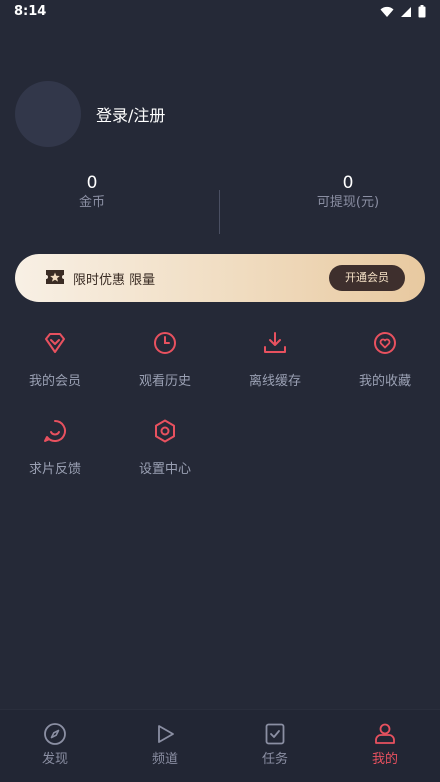 This screenshot has width=440, height=782. I want to click on status-time: 8:14, so click(30, 11).